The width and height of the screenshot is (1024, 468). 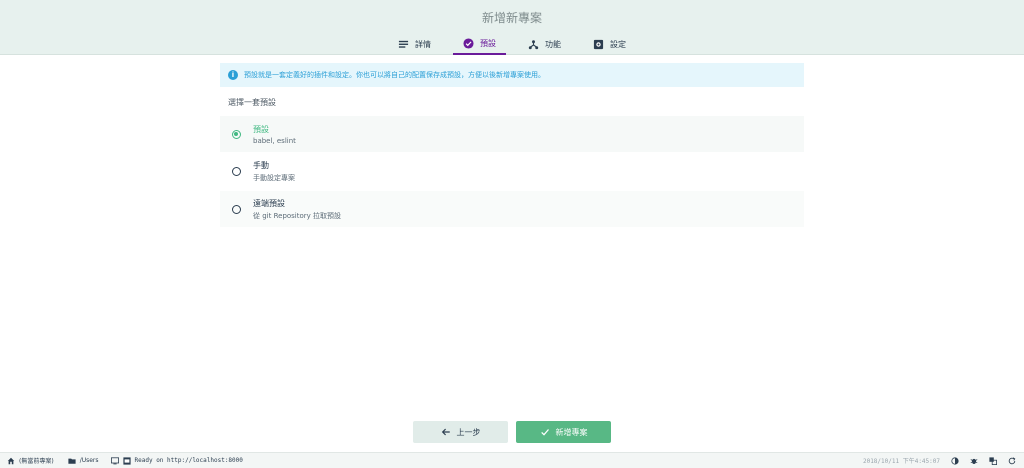 I want to click on preset-desc: babel, eslint, so click(x=274, y=140).